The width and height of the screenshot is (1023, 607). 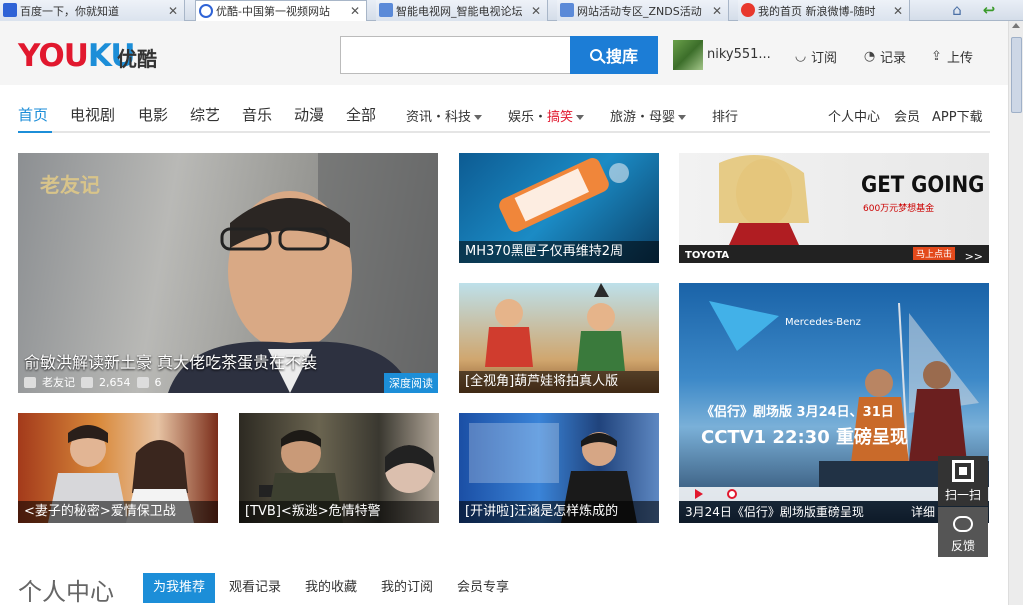 I want to click on nav-variety: 综艺, so click(x=205, y=114).